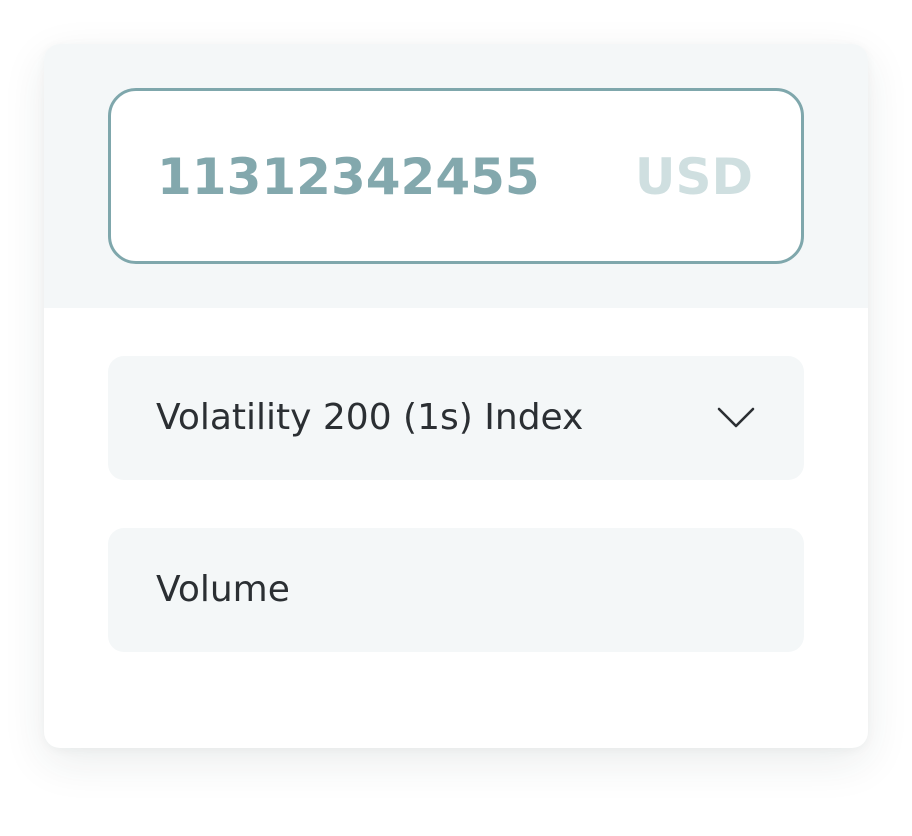 The width and height of the screenshot is (912, 836). Describe the element at coordinates (223, 589) in the screenshot. I see `trade-type-value: Volume` at that location.